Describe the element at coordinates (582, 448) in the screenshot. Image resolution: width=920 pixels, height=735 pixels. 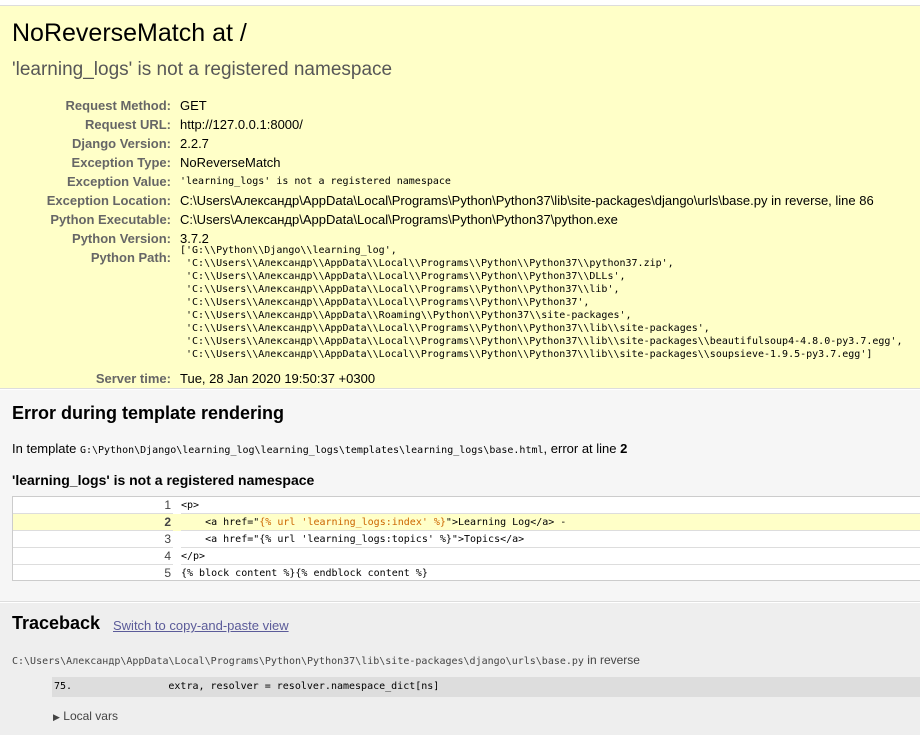
I see `intro-middle: , error at line` at that location.